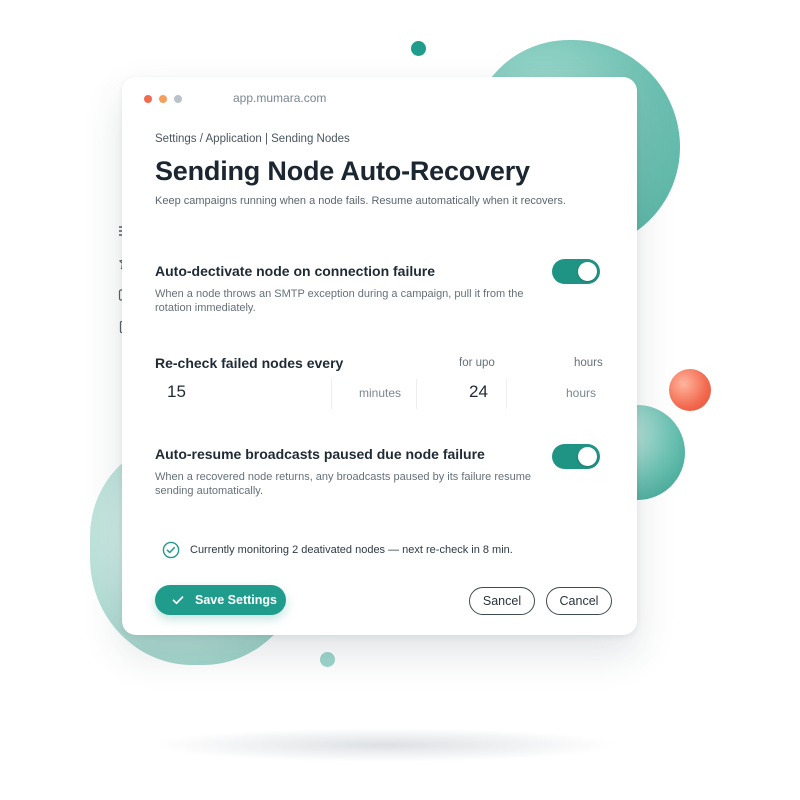 The width and height of the screenshot is (800, 800). Describe the element at coordinates (576, 271) in the screenshot. I see `auto-deactivate-toggle` at that location.